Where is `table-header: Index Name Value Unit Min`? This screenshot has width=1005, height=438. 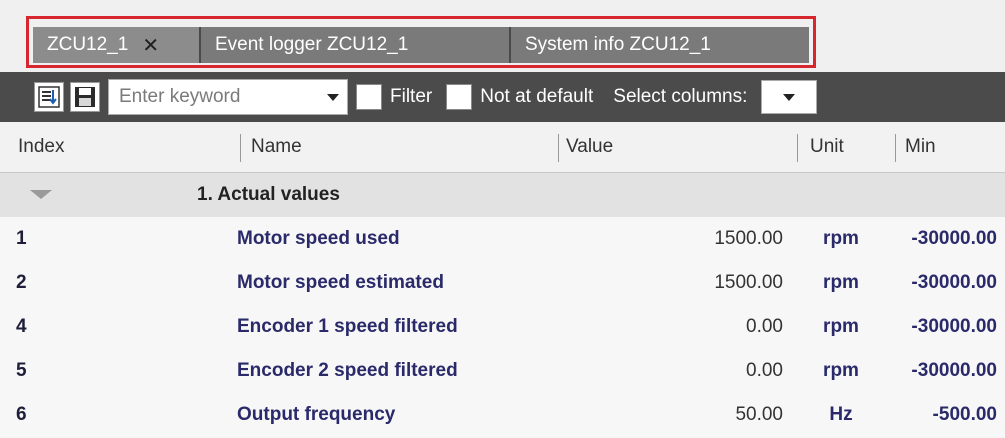
table-header: Index Name Value Unit Min is located at coordinates (502, 147).